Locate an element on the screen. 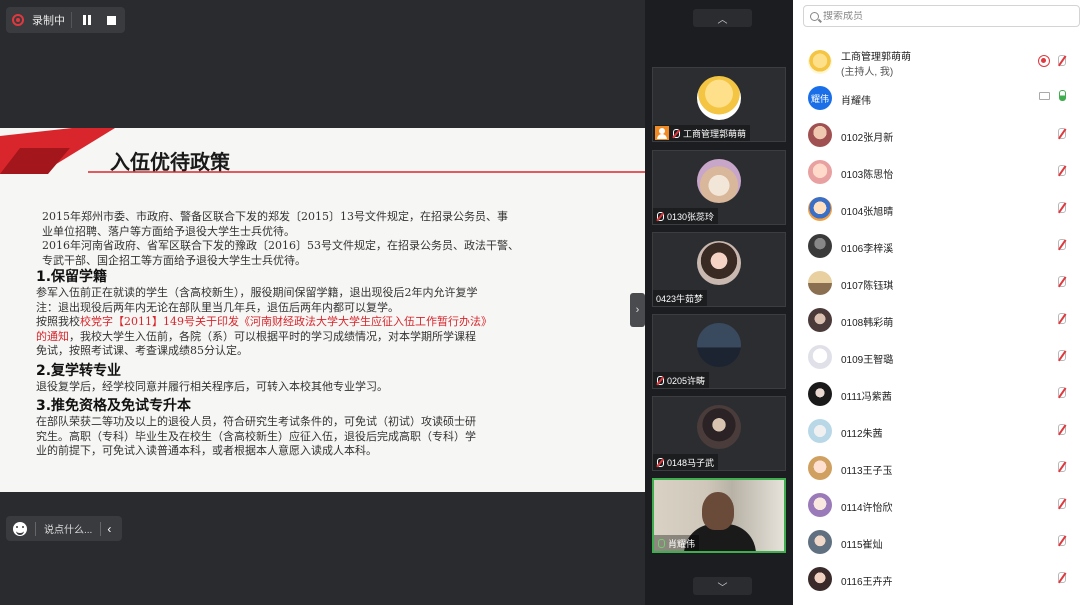 This screenshot has width=1080, height=605. slide-text-line: 注：退出现役后两年内无论在部队里当几年兵，退伍后两年内都可以复学。 is located at coordinates (217, 307).